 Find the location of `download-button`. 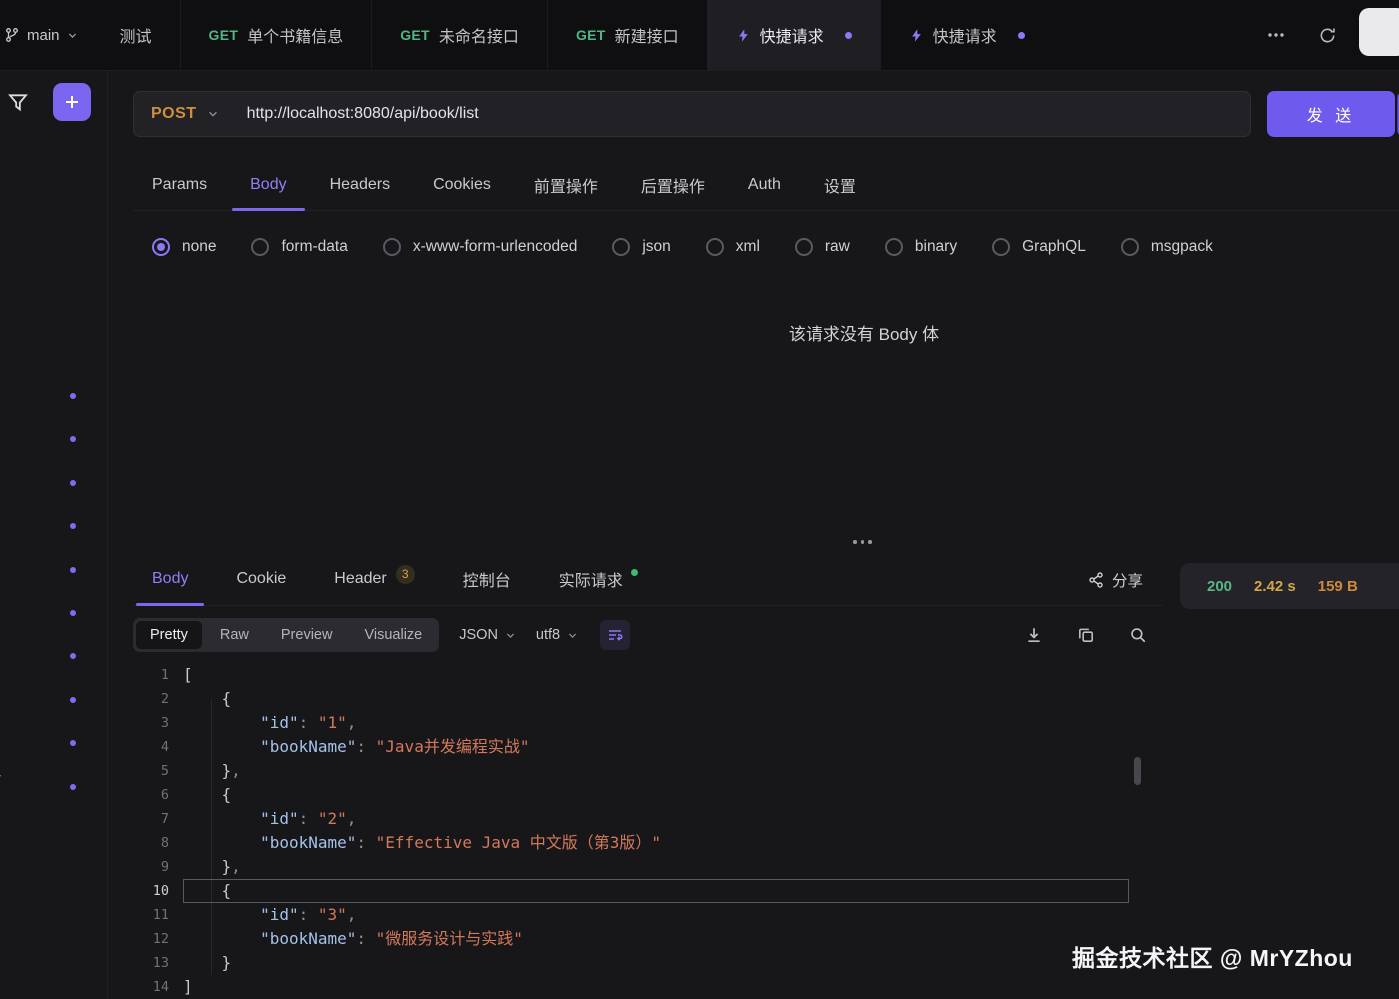

download-button is located at coordinates (1034, 635).